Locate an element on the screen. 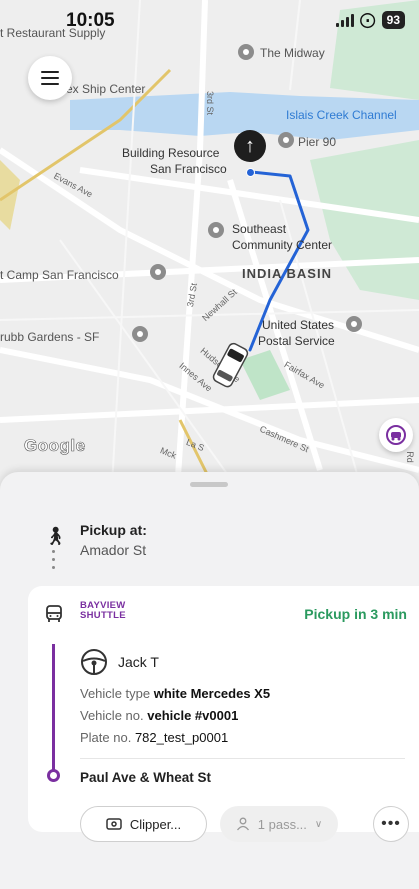  bus-icon is located at coordinates (54, 613).